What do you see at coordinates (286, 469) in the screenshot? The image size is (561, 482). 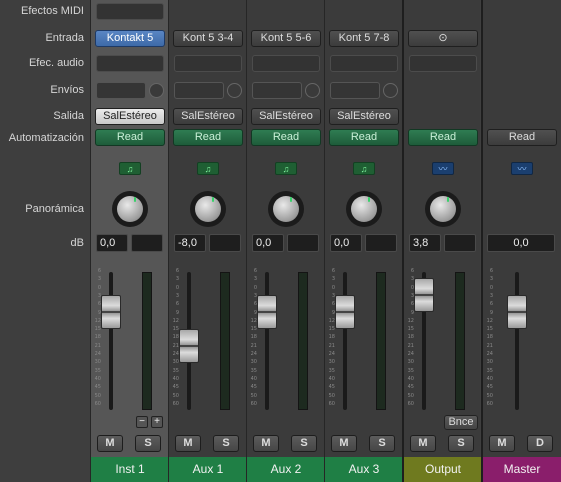 I see `channel-name-label: Aux 2` at bounding box center [286, 469].